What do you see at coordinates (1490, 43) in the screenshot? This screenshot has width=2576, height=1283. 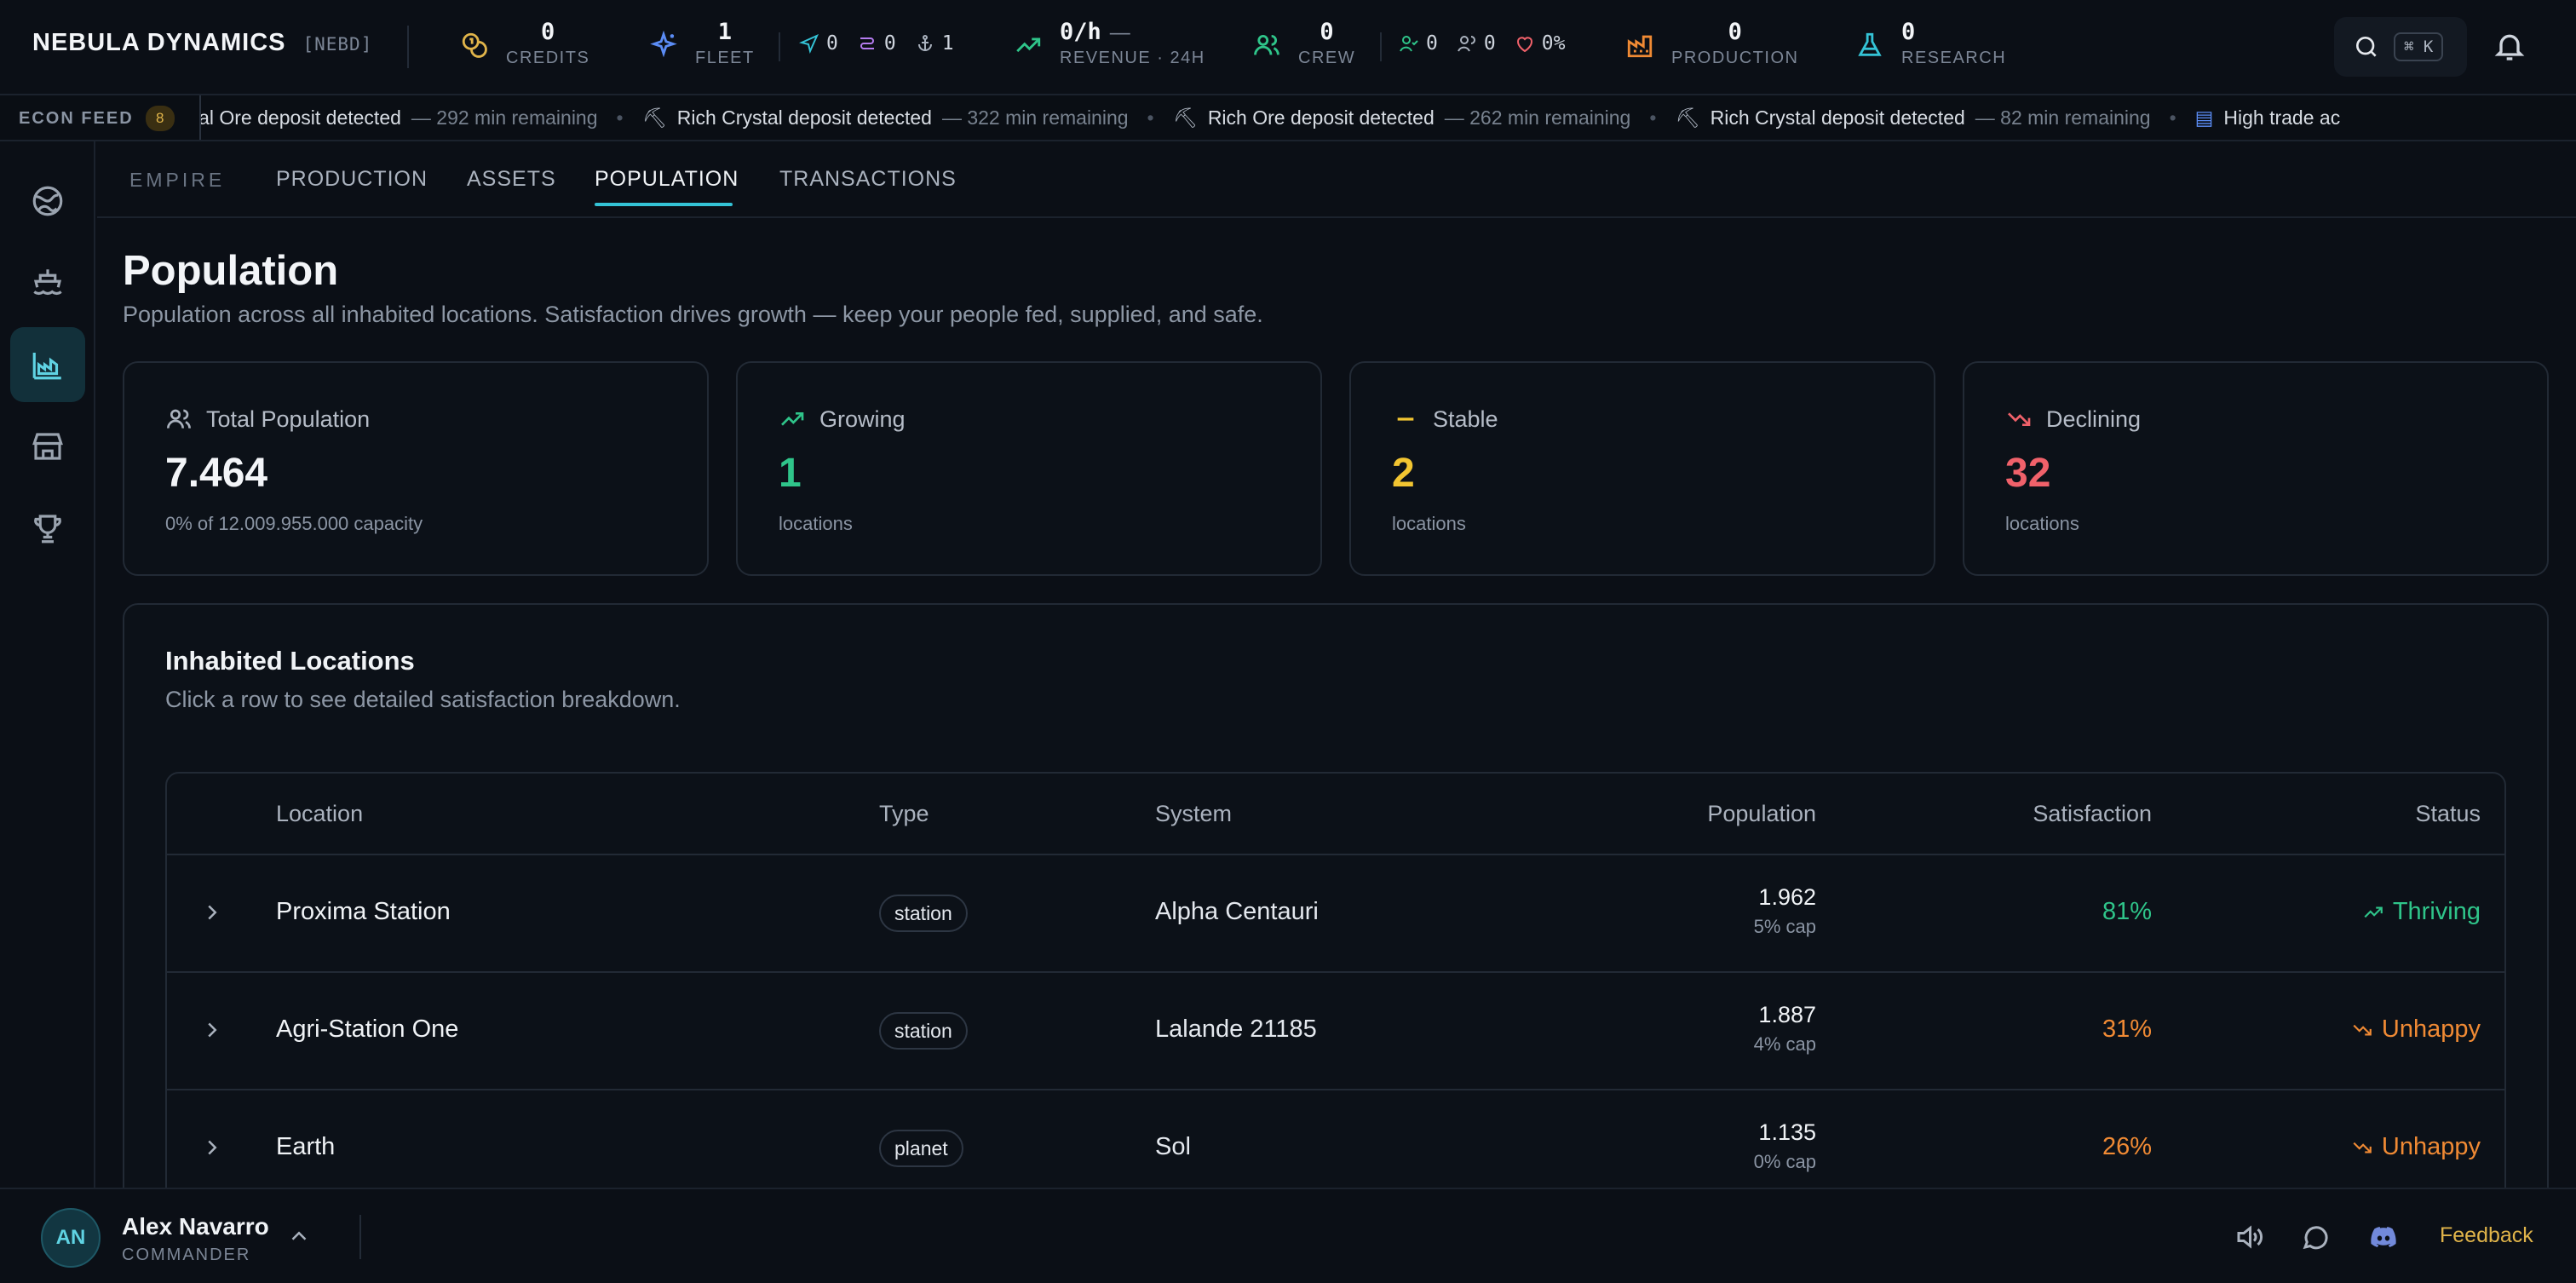 I see `crew-idle-count: 0` at bounding box center [1490, 43].